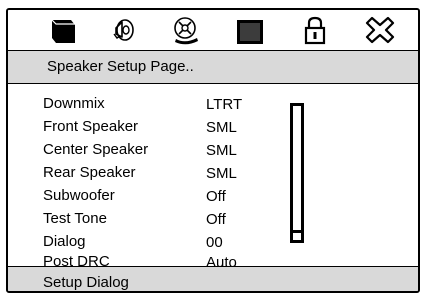 Image resolution: width=427 pixels, height=299 pixels. What do you see at coordinates (380, 30) in the screenshot?
I see `exit-icon` at bounding box center [380, 30].